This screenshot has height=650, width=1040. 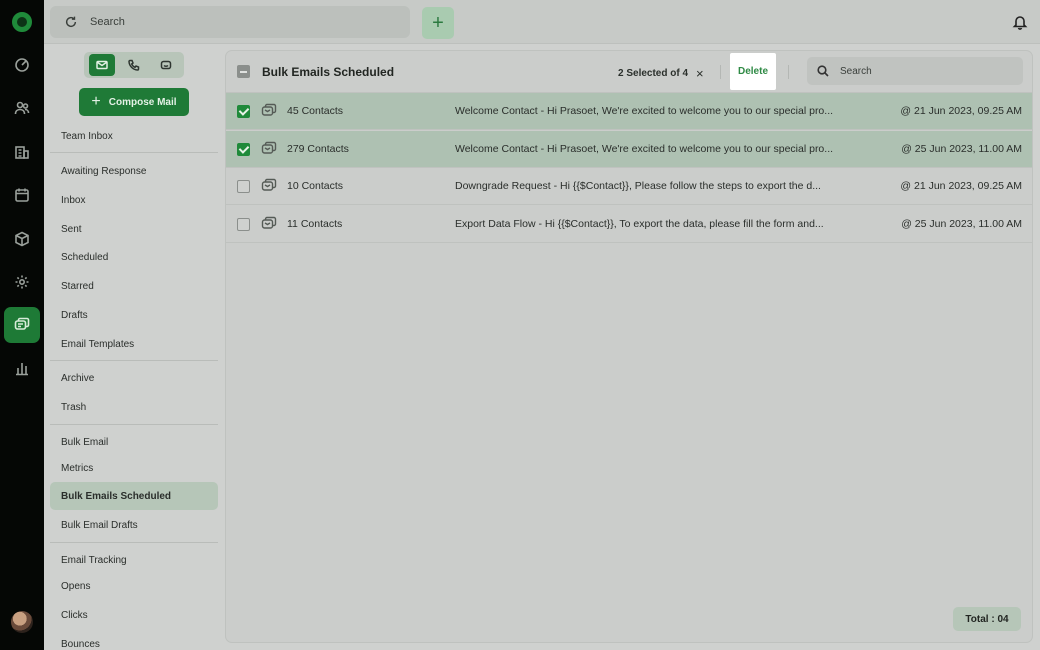 I want to click on plus-icon: +, so click(x=96, y=101).